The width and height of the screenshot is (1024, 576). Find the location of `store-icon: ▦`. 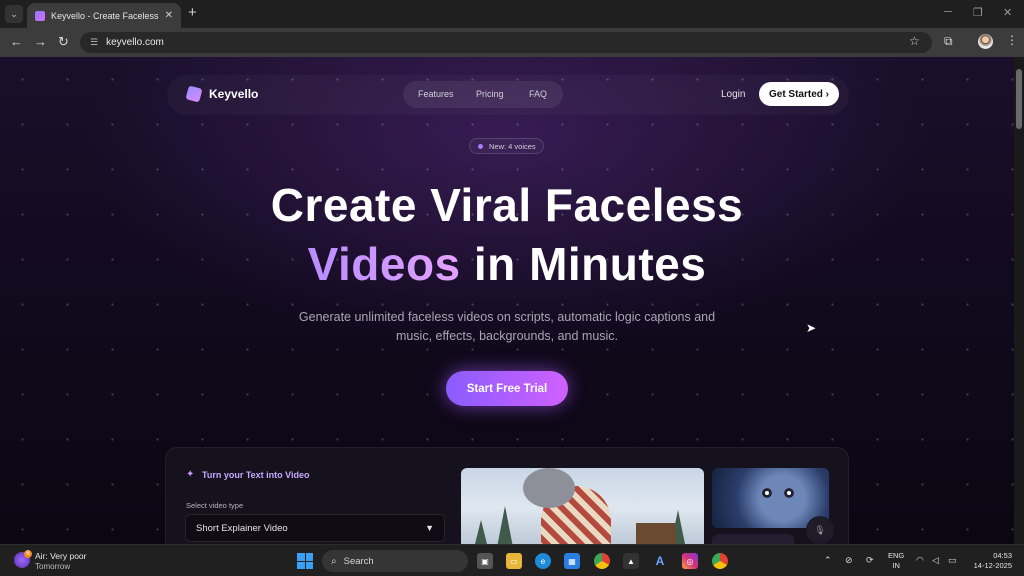

store-icon: ▦ is located at coordinates (572, 561).